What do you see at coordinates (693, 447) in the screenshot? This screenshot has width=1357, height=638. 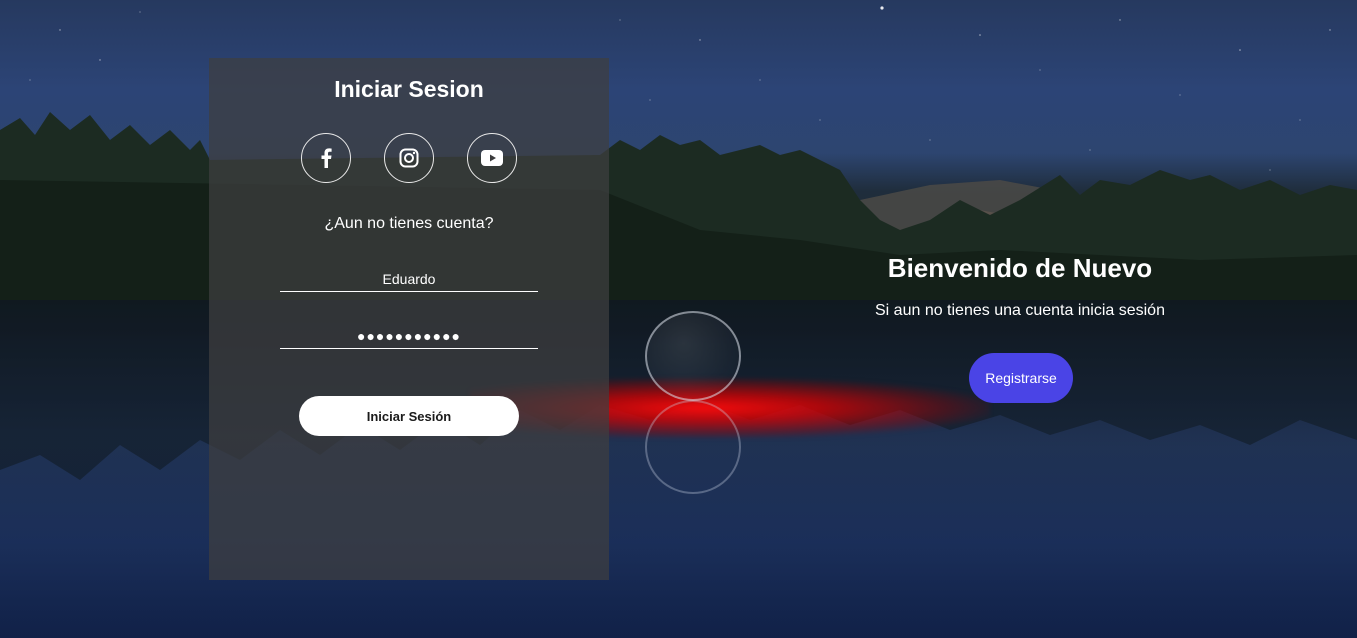 I see `glass-orb-reflection` at bounding box center [693, 447].